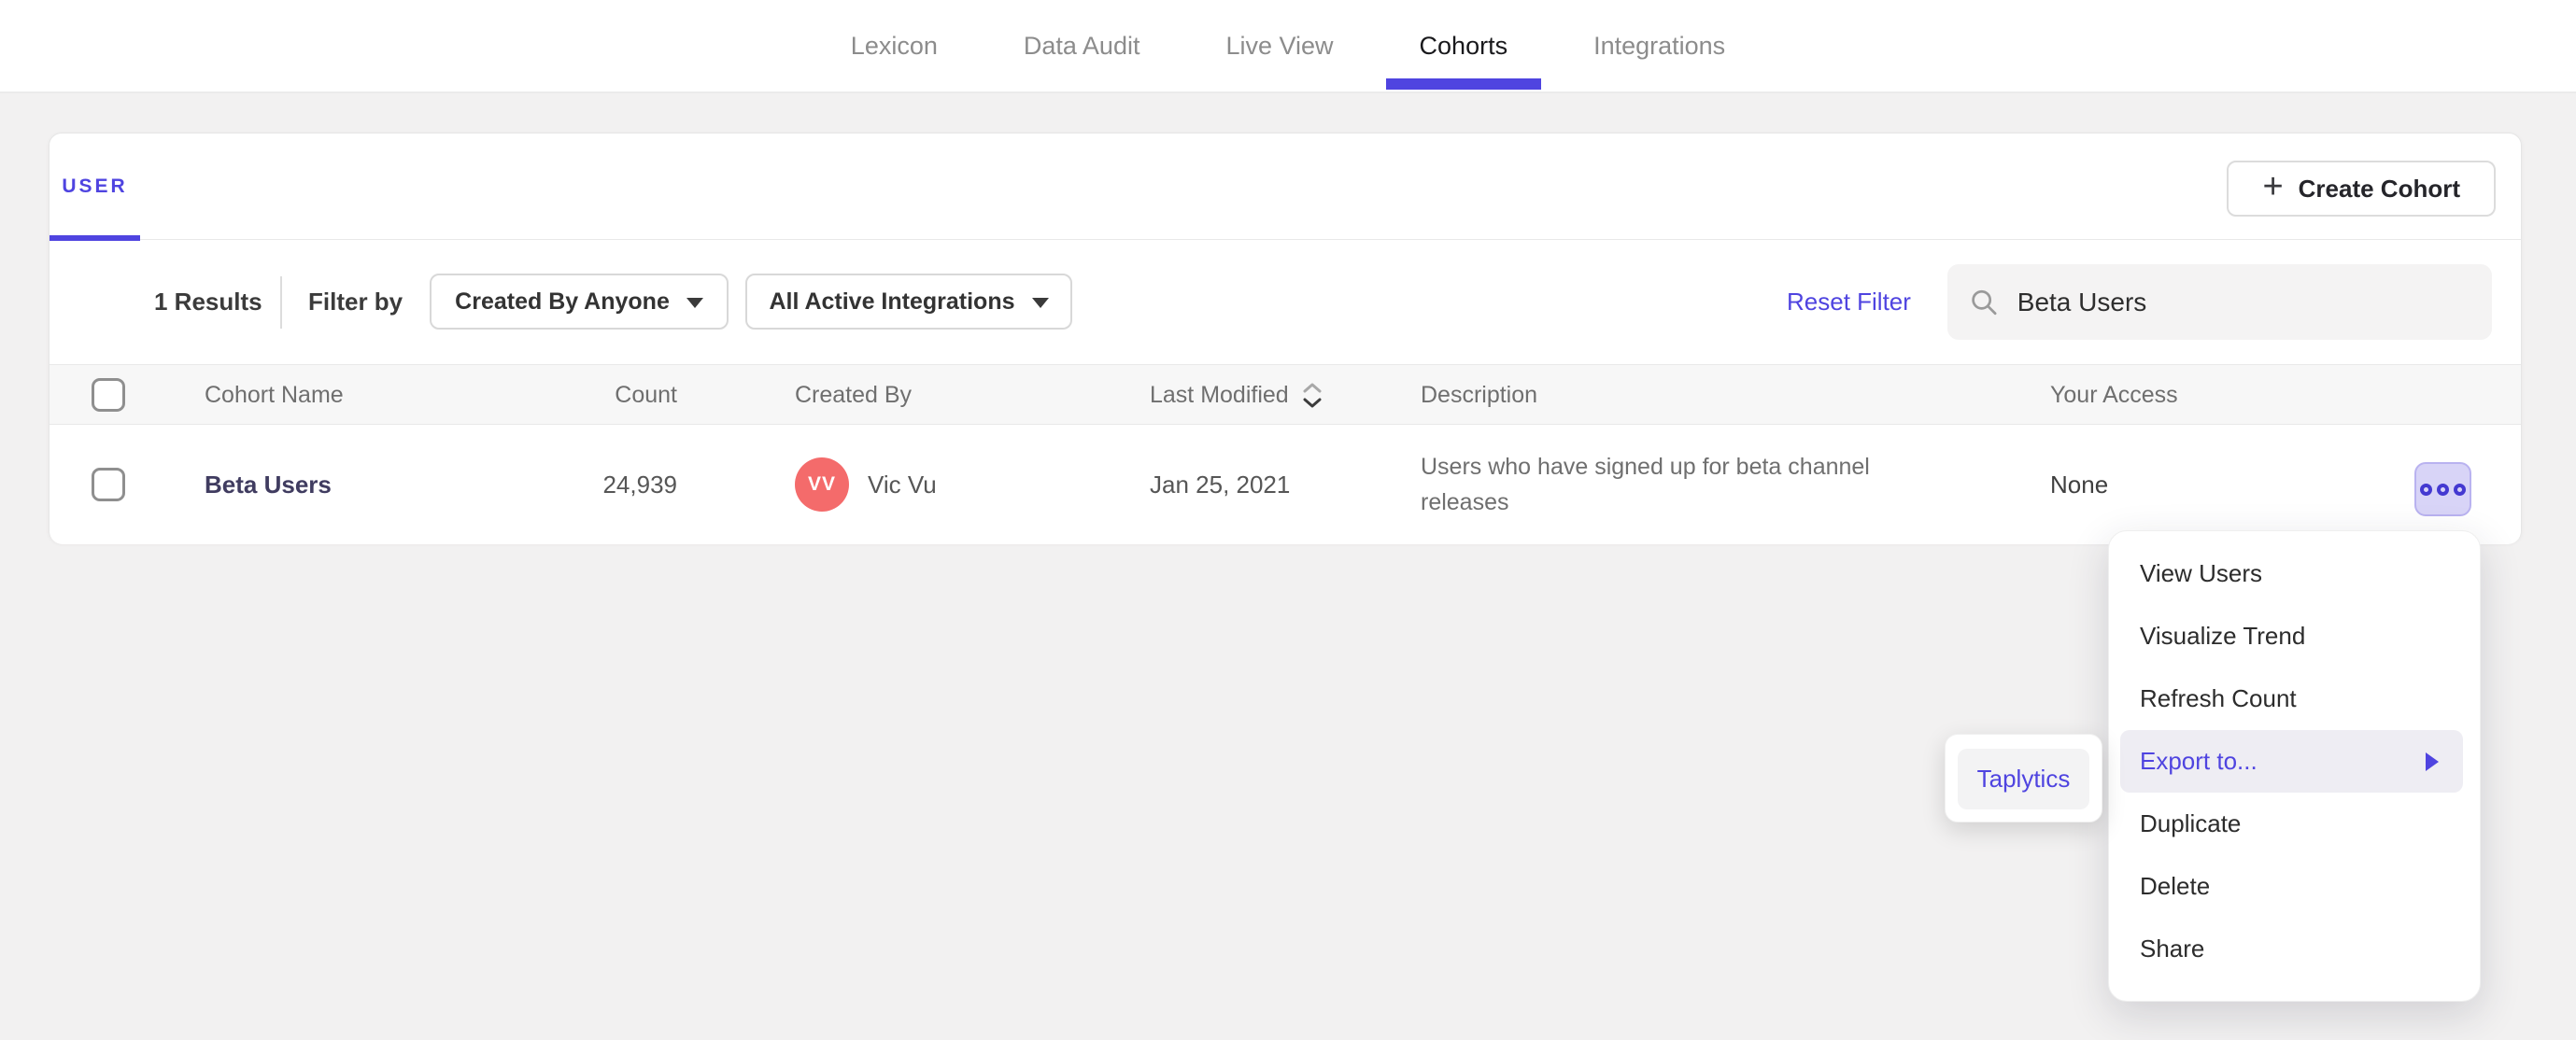 This screenshot has width=2576, height=1040. I want to click on header-count: Count, so click(646, 395).